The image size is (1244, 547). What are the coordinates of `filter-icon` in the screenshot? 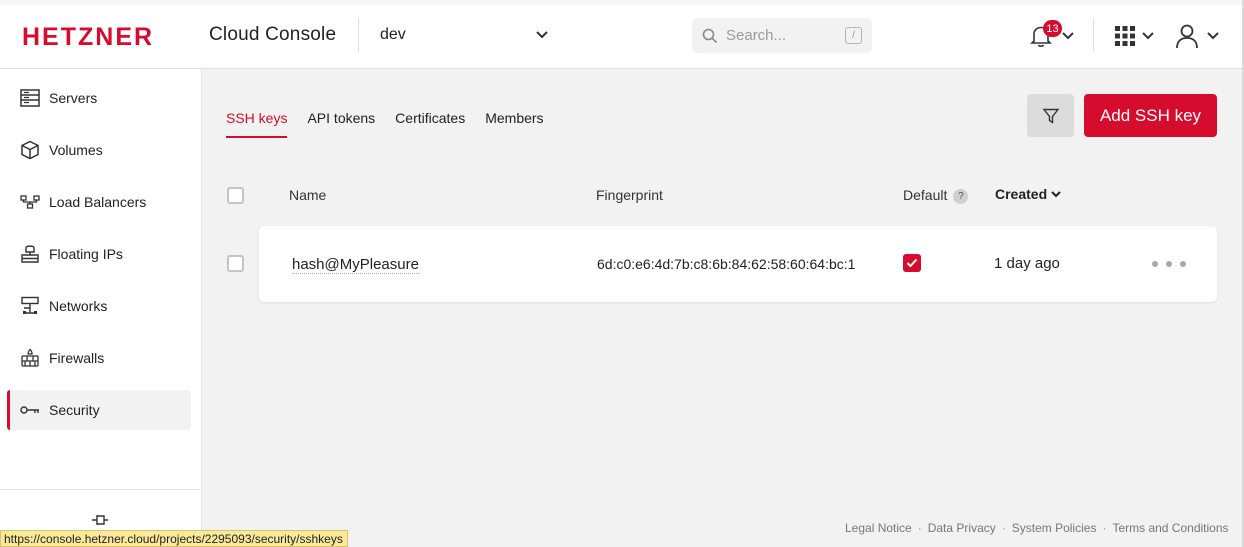 It's located at (1050, 116).